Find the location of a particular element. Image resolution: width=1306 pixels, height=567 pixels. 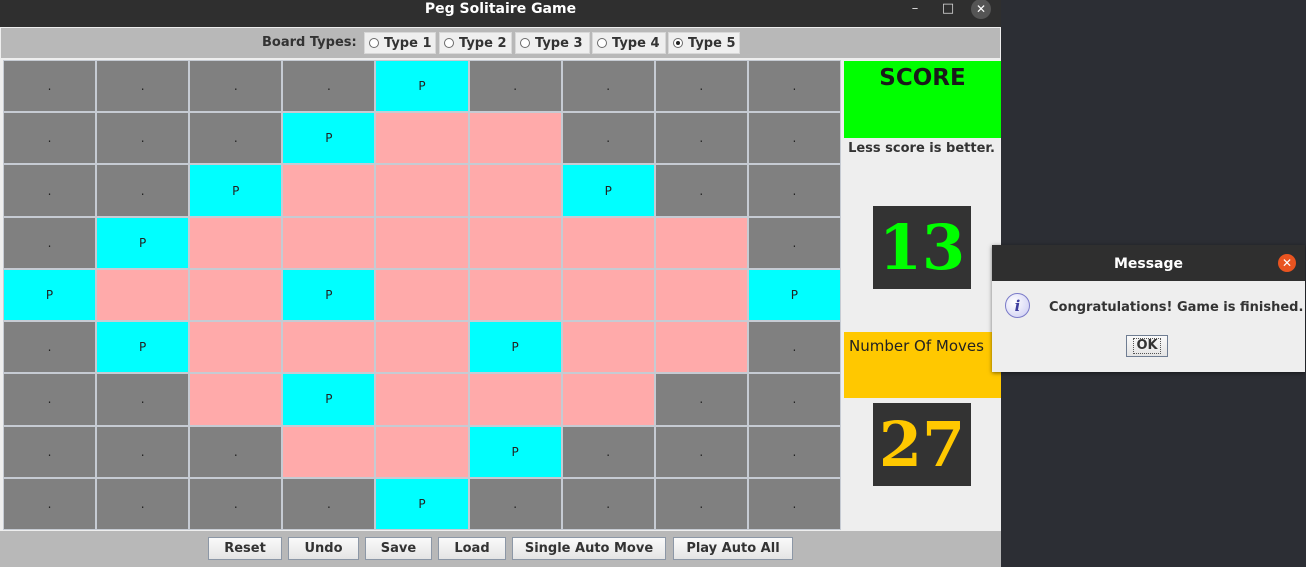

save-button: Save is located at coordinates (398, 548).